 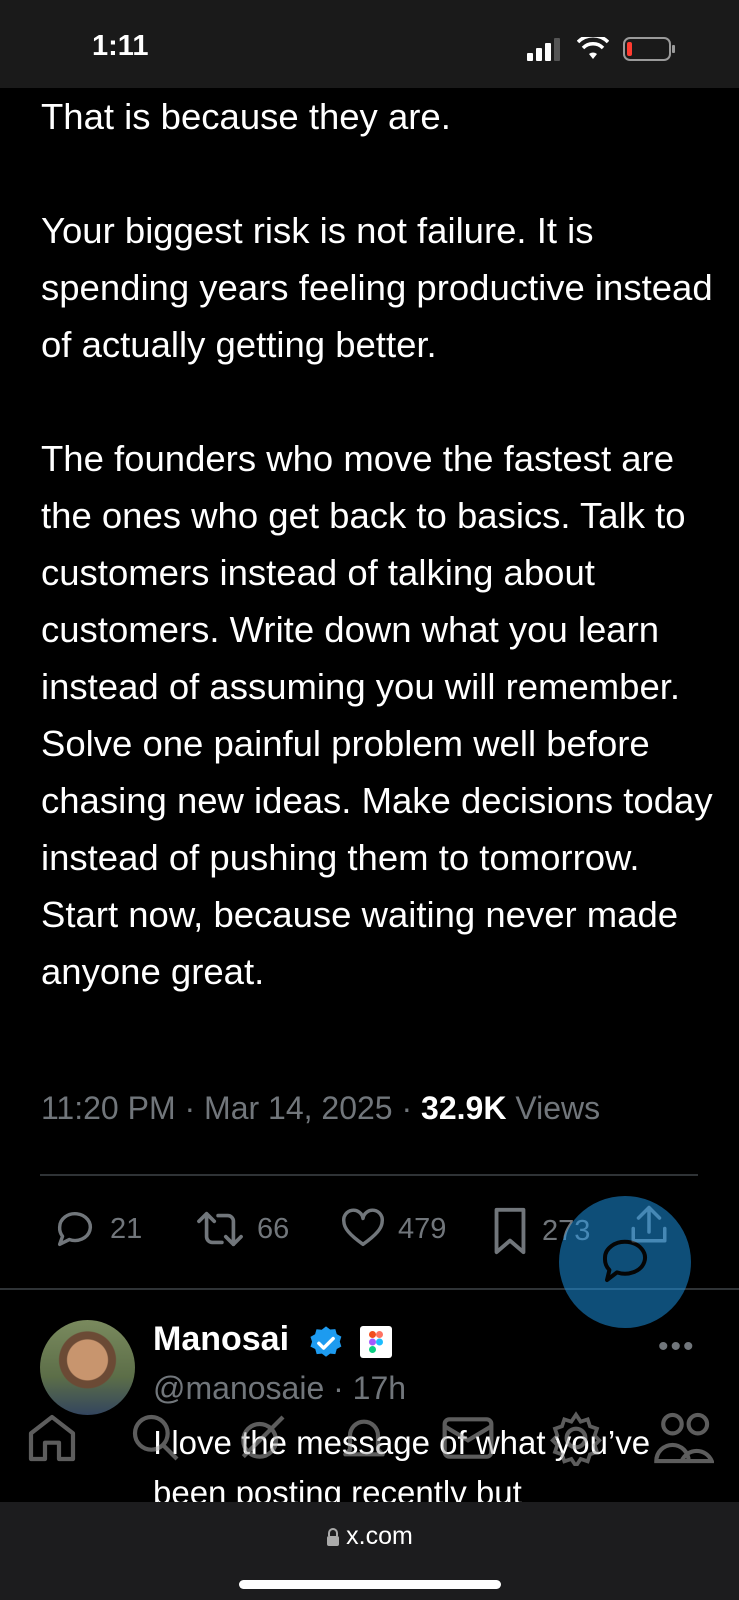 What do you see at coordinates (126, 1228) in the screenshot?
I see `reply-count: 21` at bounding box center [126, 1228].